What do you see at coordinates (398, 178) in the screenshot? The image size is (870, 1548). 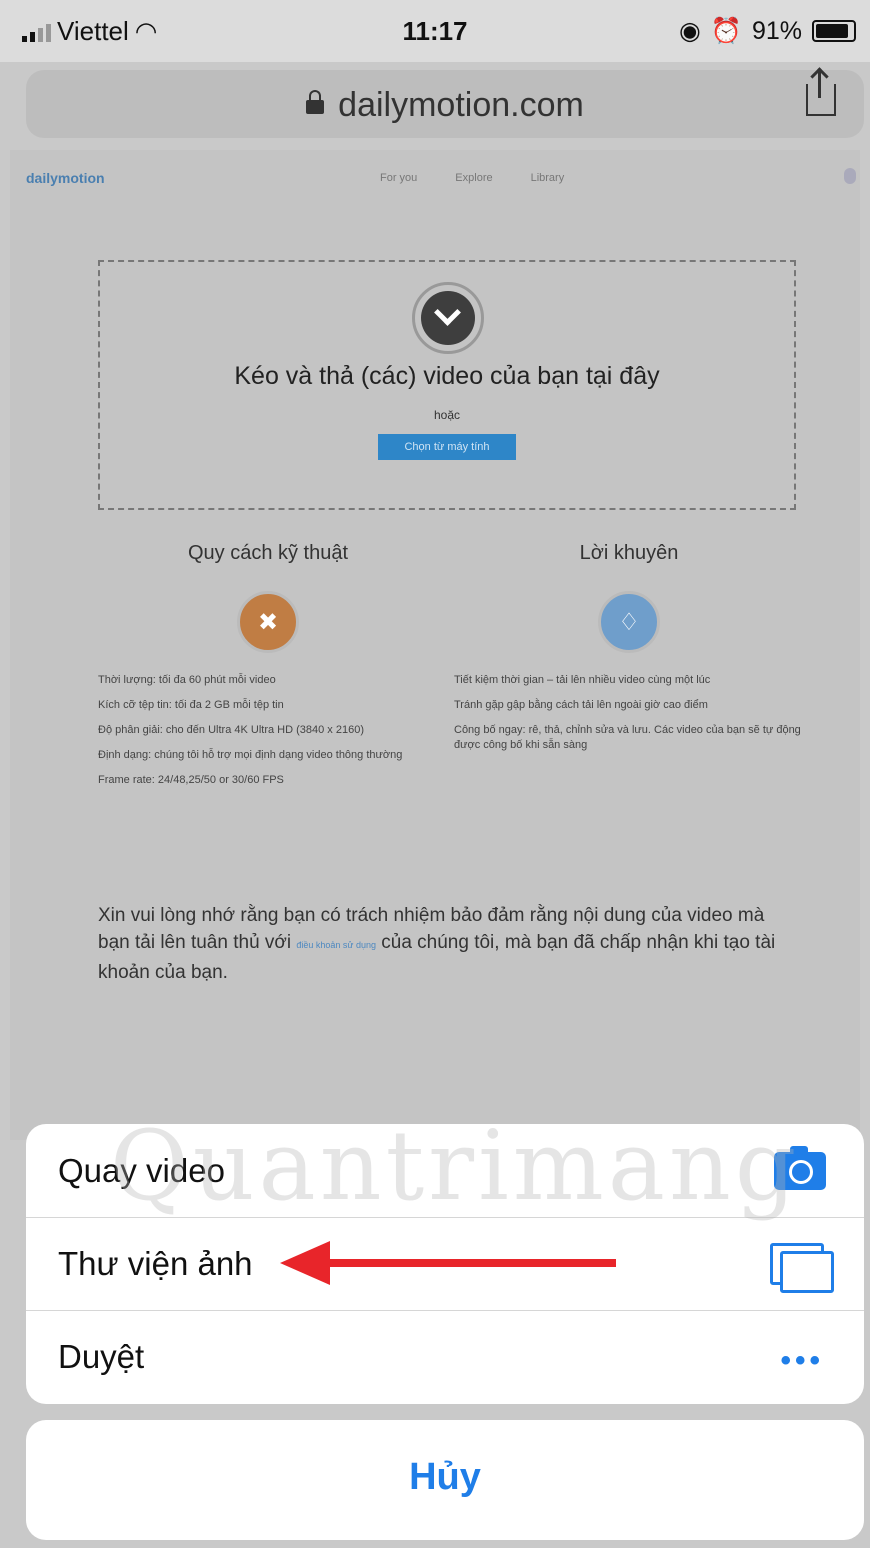 I see `nav-for-you: For you` at bounding box center [398, 178].